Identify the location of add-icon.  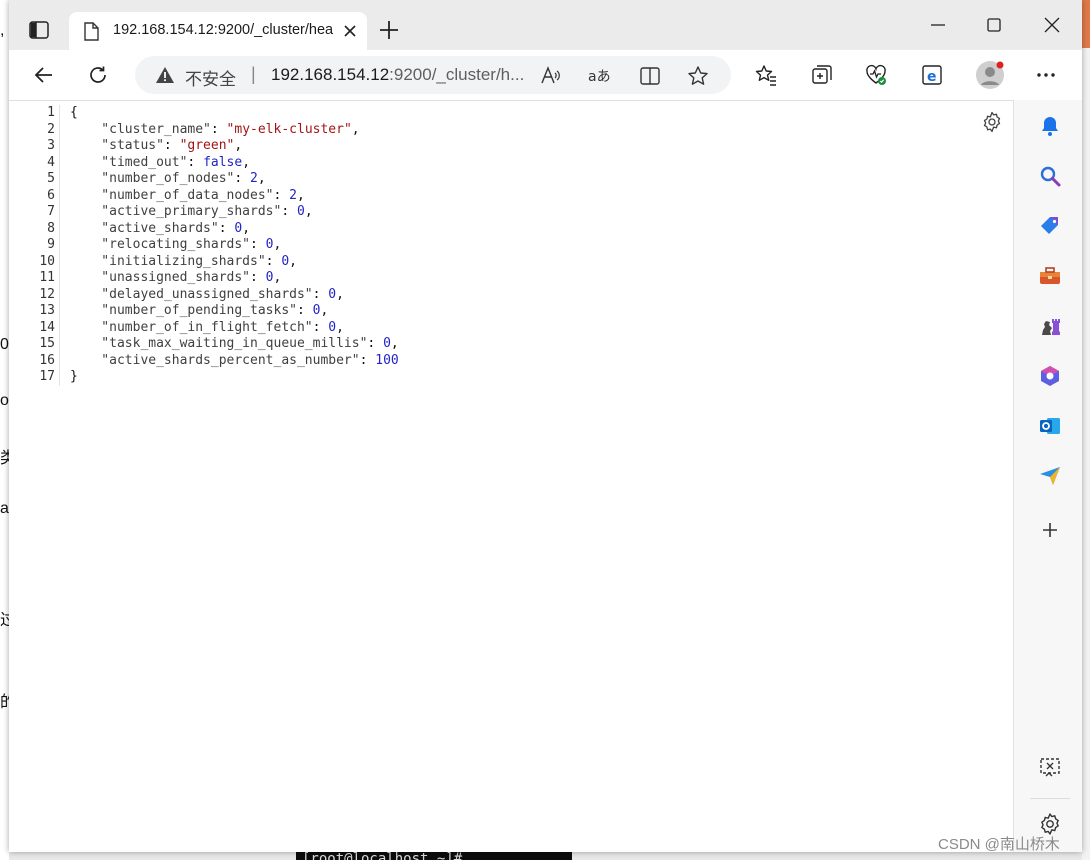
(1050, 530).